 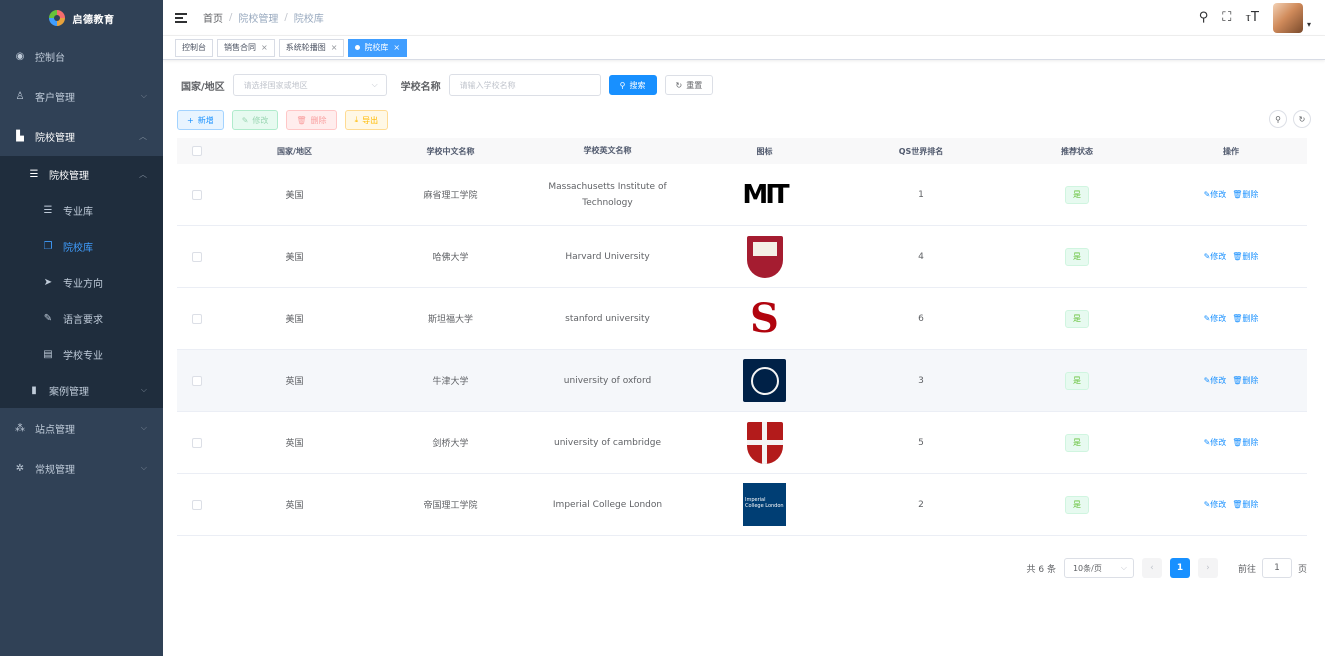 What do you see at coordinates (742, 257) in the screenshot?
I see `table-row: 美国 哈佛大学 Harvard University 4 是 ✎修改 🗑删除` at bounding box center [742, 257].